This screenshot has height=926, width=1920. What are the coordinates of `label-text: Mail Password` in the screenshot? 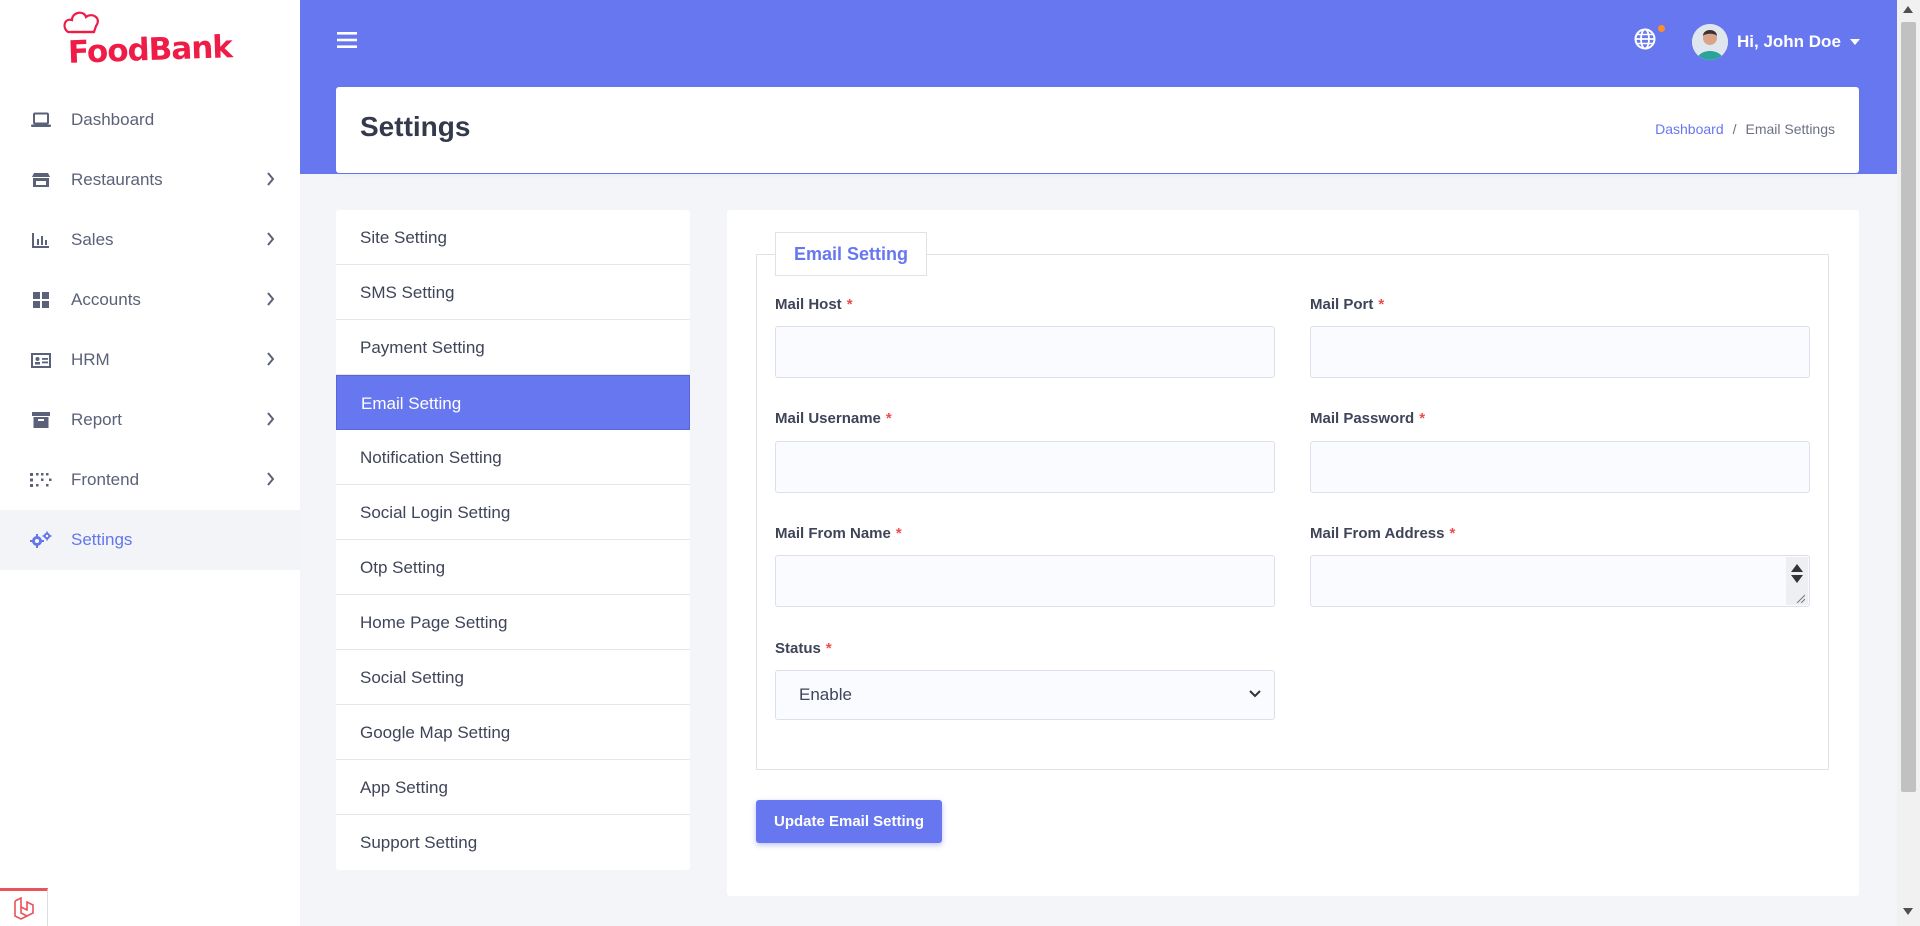 It's located at (1362, 418).